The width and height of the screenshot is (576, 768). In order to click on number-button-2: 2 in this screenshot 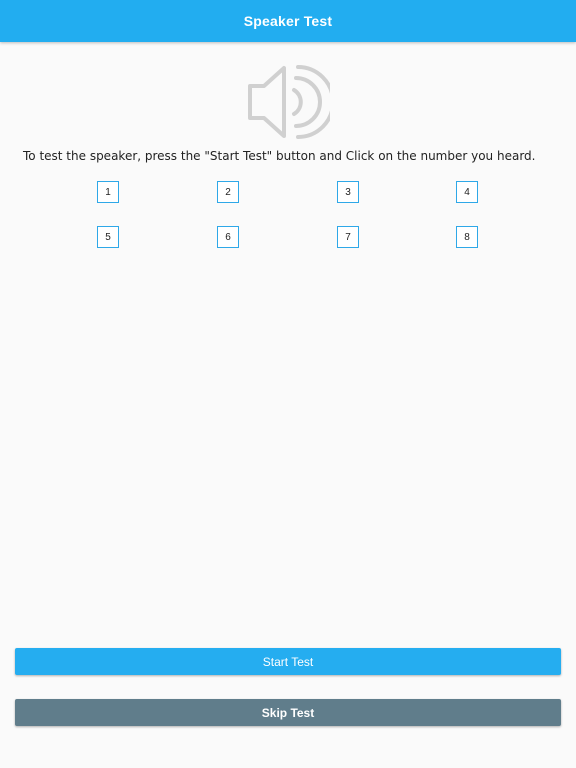, I will do `click(228, 192)`.